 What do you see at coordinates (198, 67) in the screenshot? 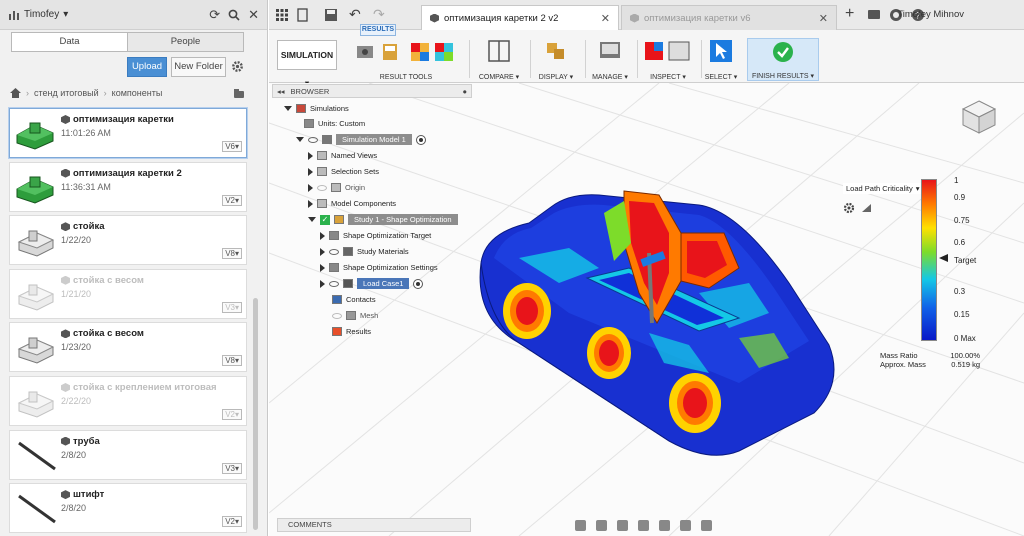
I see `new-folder-button: New Folder` at bounding box center [198, 67].